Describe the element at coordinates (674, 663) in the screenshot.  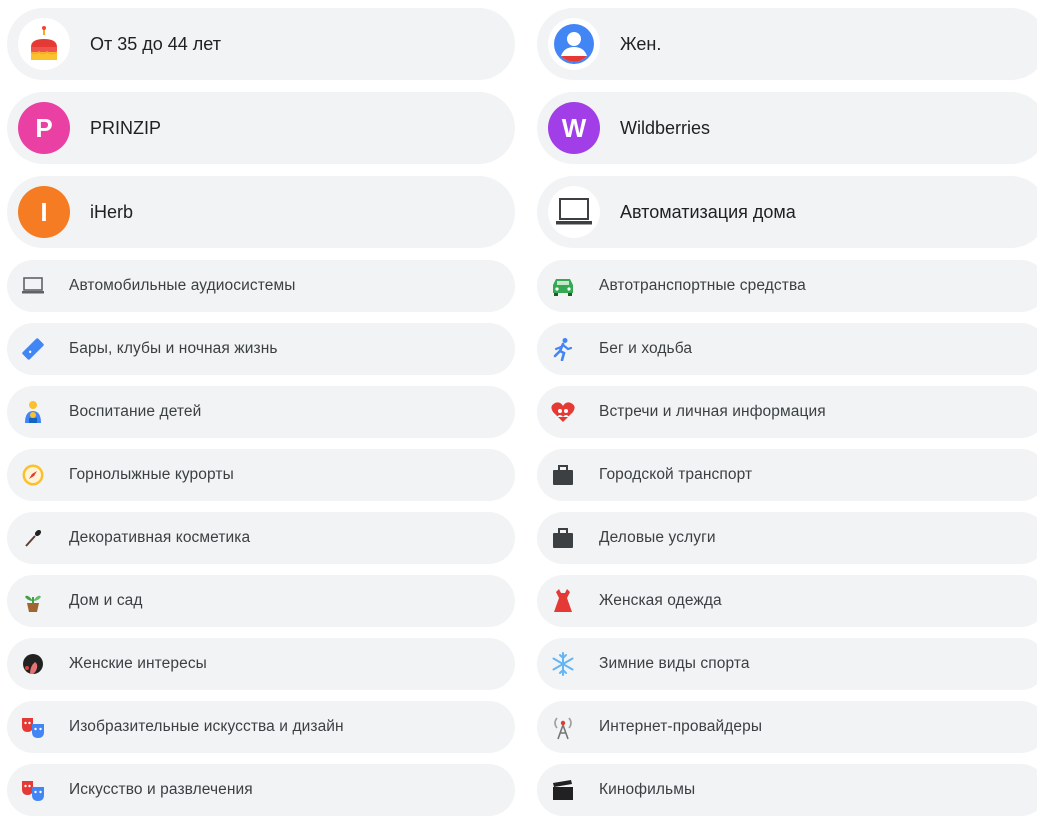
I see `chip-label: Зимние виды спорта` at that location.